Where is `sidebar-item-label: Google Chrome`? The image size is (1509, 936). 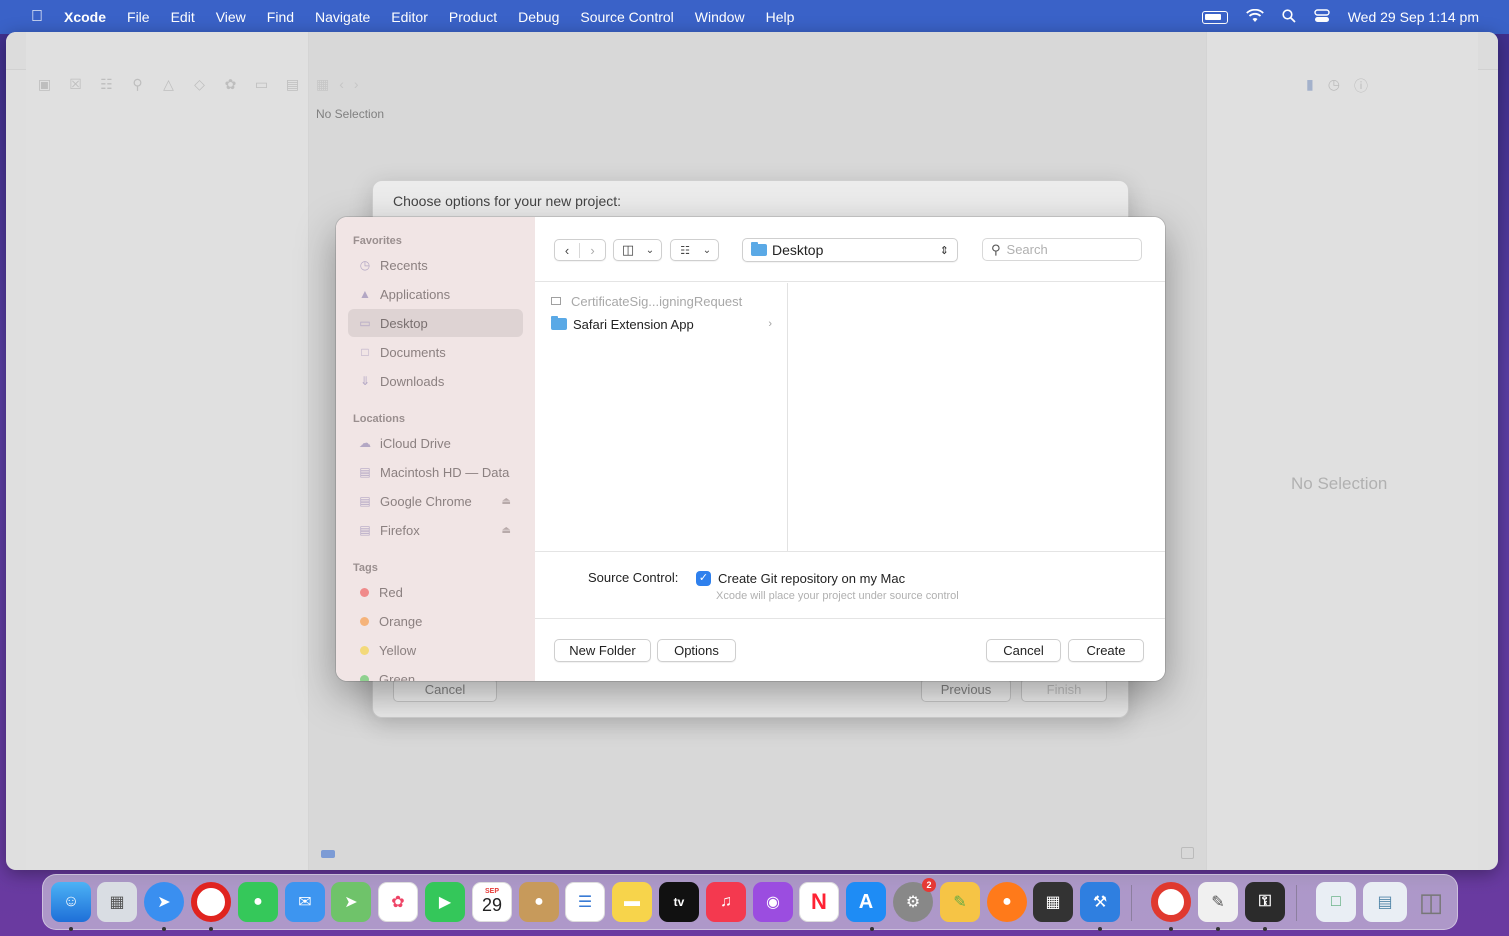 sidebar-item-label: Google Chrome is located at coordinates (426, 501).